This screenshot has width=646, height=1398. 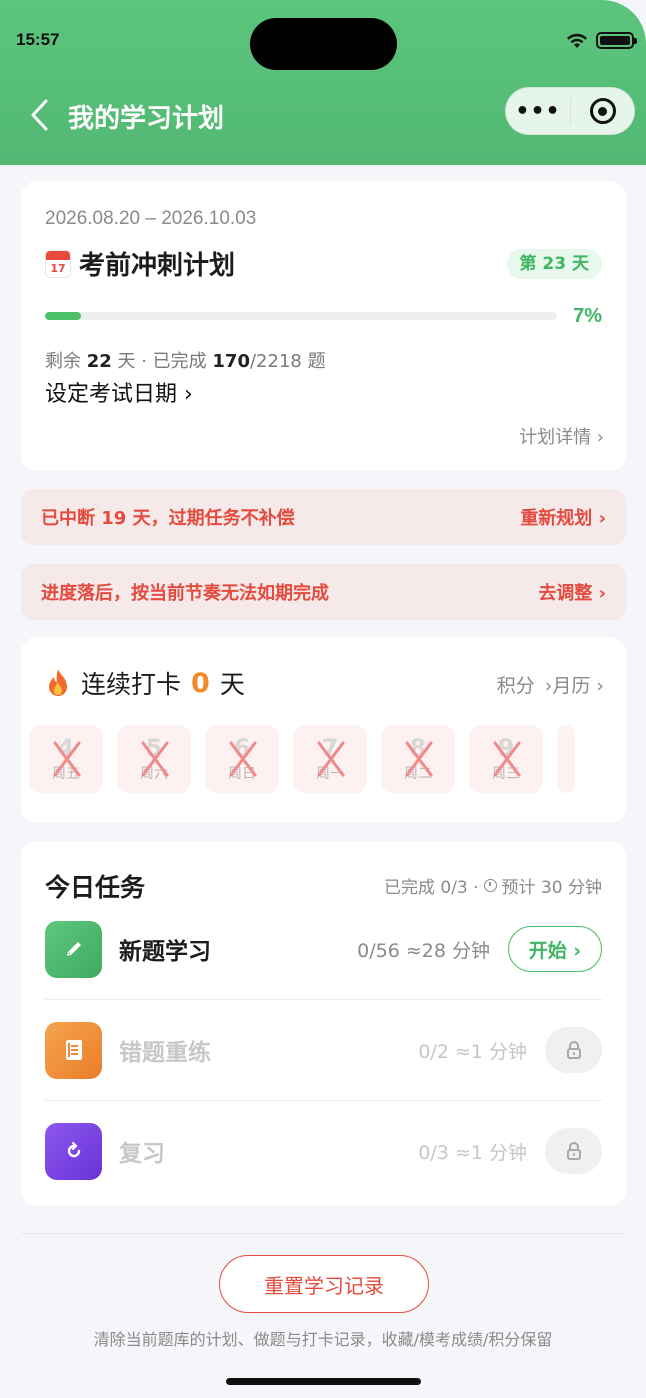 I want to click on mini-program-capsule: •••, so click(x=570, y=111).